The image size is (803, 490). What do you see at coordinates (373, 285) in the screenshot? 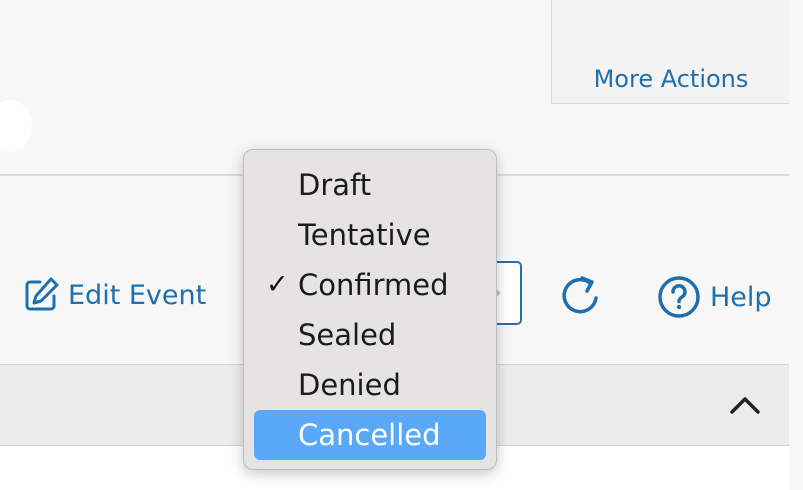
I see `status-option-label: Confirmed` at bounding box center [373, 285].